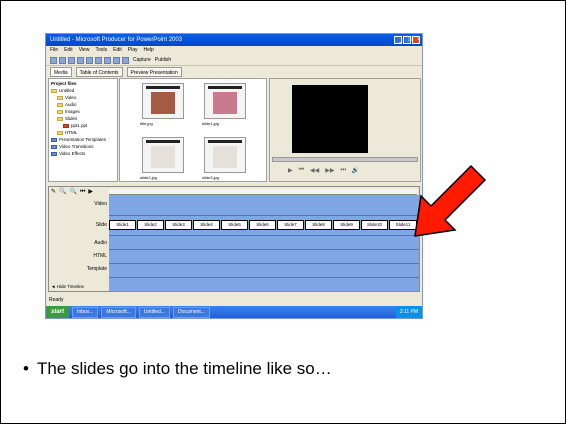  I want to click on timeline-slide-clip: Slide9, so click(346, 225).